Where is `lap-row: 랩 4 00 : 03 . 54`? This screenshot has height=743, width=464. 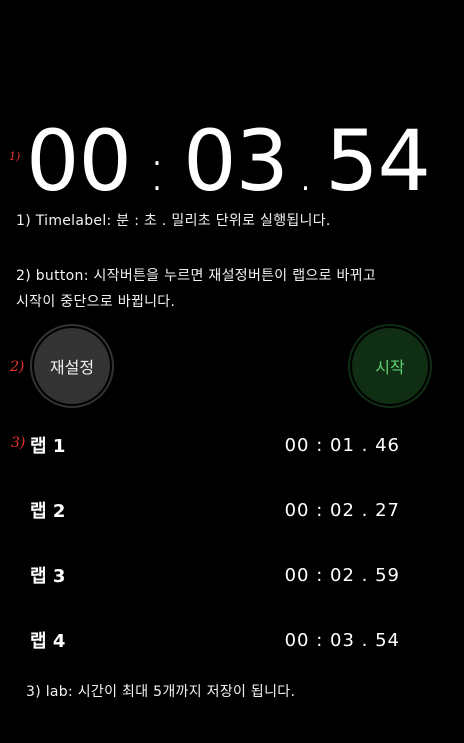
lap-row: 랩 4 00 : 03 . 54 is located at coordinates (215, 640).